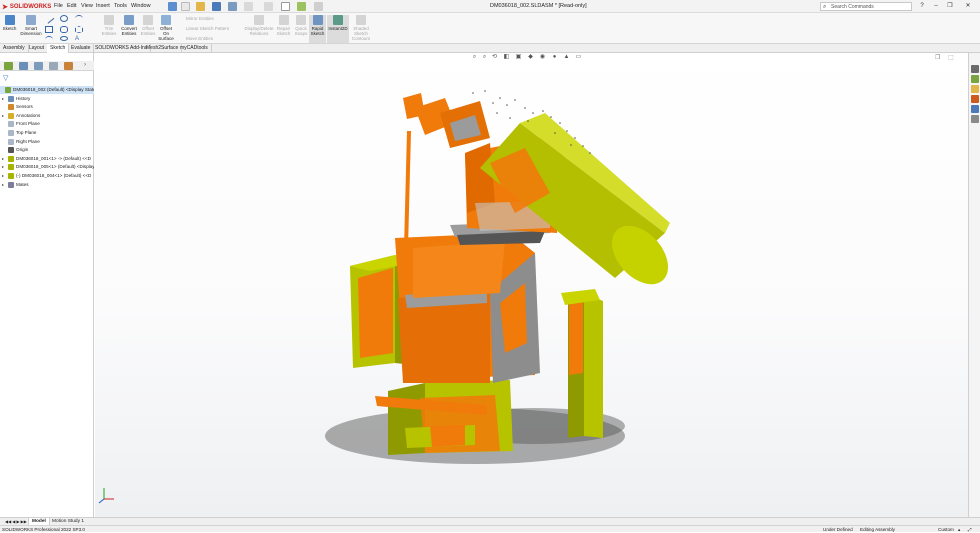 Image resolution: width=980 pixels, height=533 pixels. Describe the element at coordinates (172, 6) in the screenshot. I see `home-icon` at that location.